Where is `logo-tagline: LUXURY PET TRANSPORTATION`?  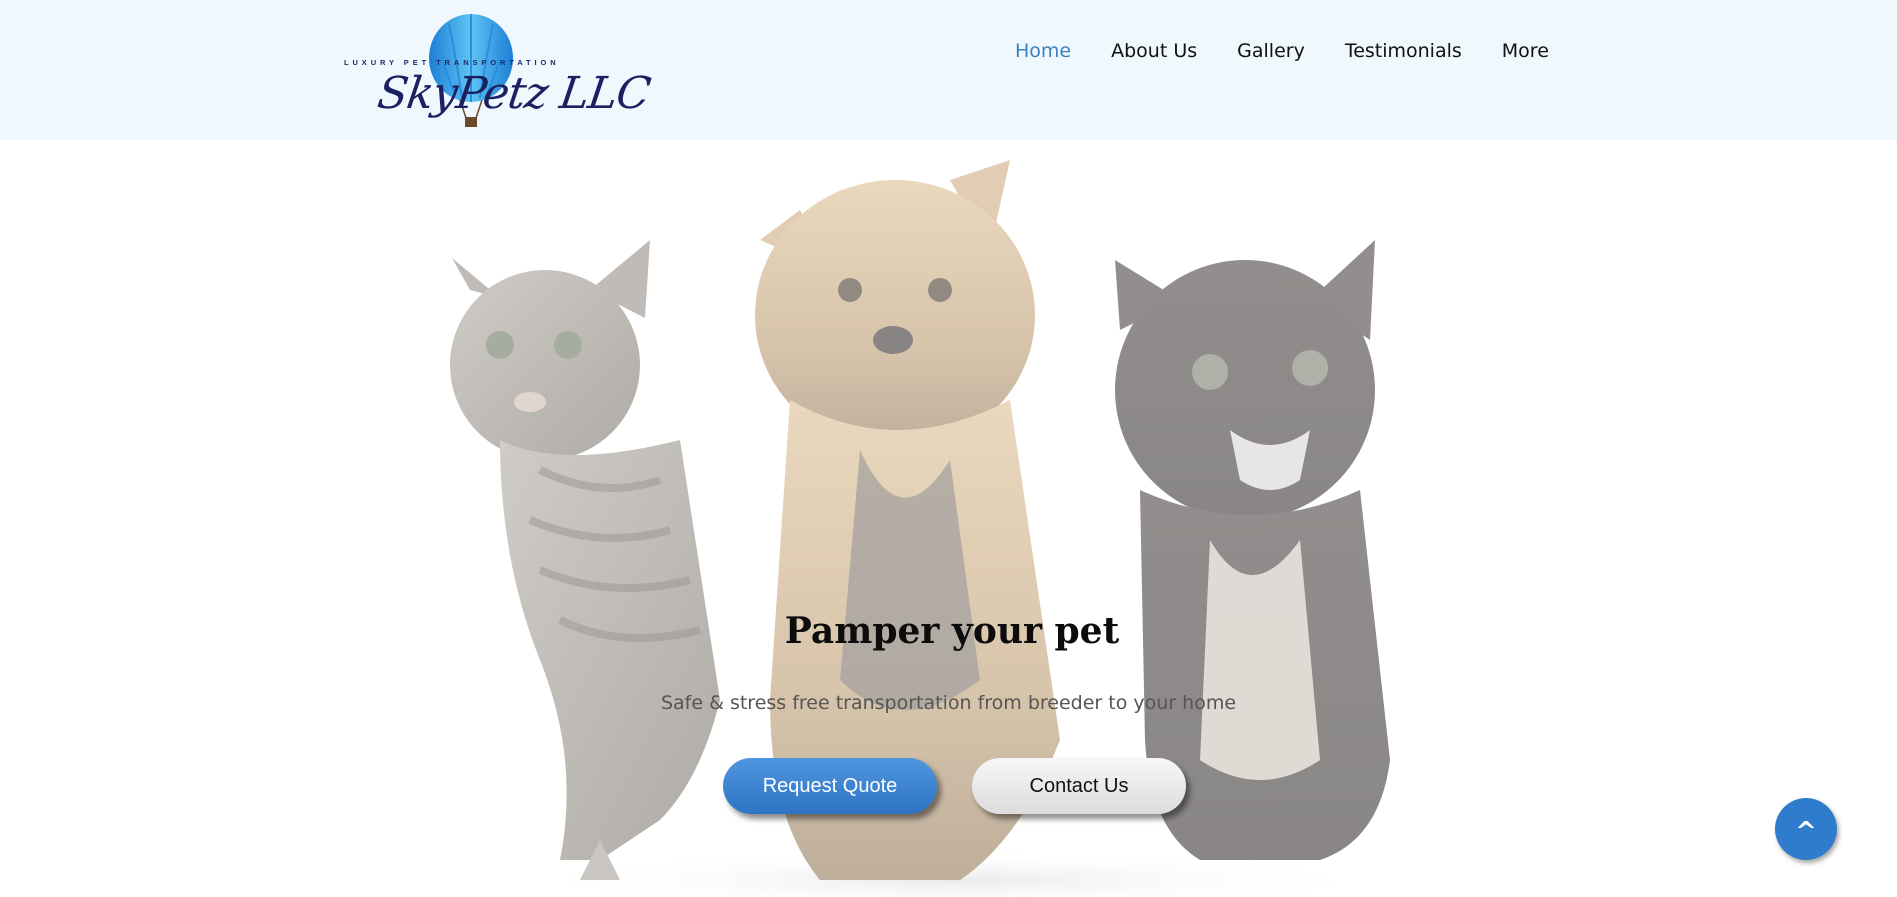 logo-tagline: LUXURY PET TRANSPORTATION is located at coordinates (452, 62).